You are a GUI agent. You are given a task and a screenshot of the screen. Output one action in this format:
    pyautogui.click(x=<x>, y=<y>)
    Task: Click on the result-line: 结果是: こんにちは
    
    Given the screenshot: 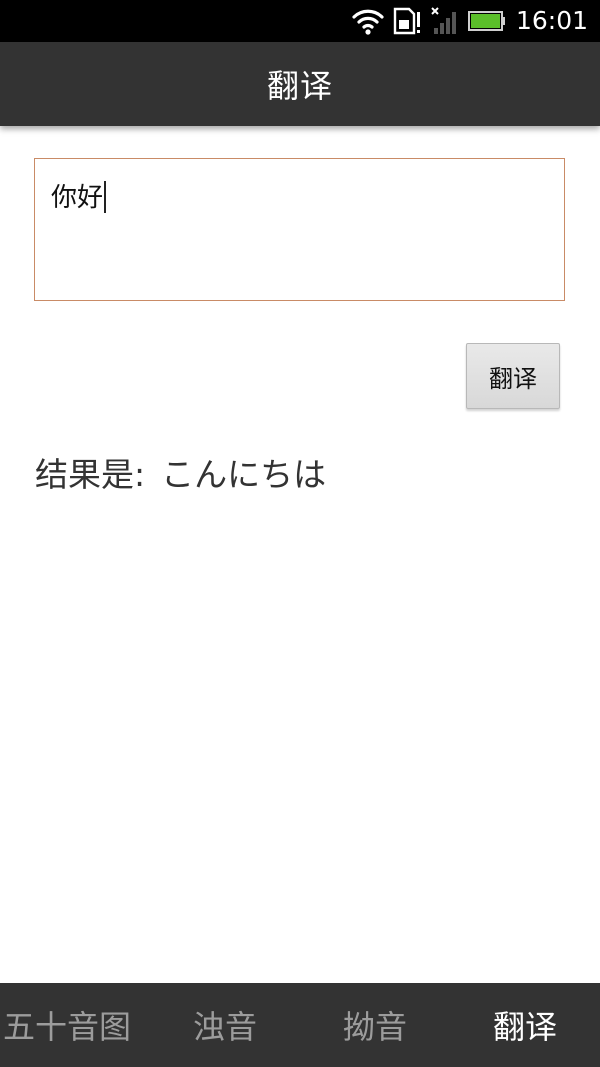 What is the action you would take?
    pyautogui.click(x=180, y=475)
    